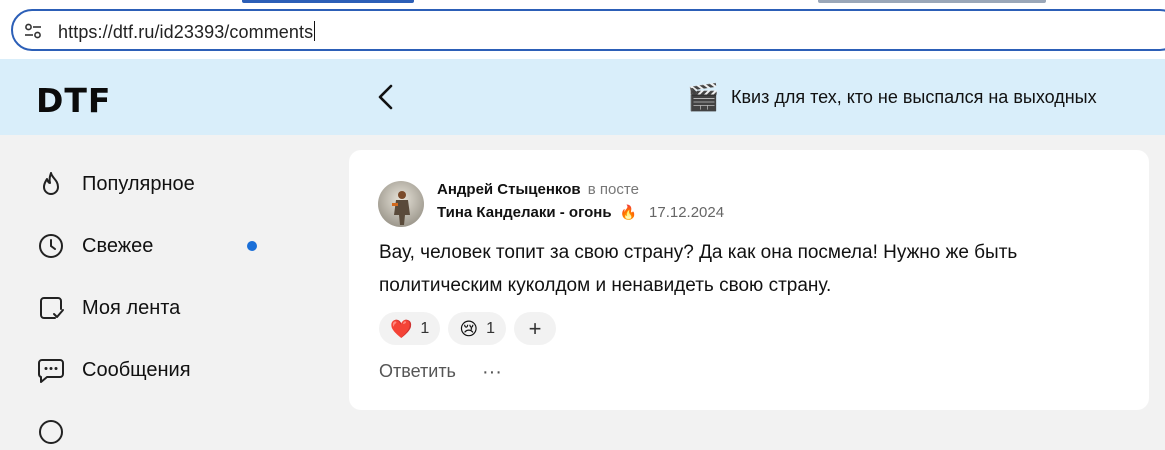  What do you see at coordinates (33, 31) in the screenshot?
I see `site-settings-icon` at bounding box center [33, 31].